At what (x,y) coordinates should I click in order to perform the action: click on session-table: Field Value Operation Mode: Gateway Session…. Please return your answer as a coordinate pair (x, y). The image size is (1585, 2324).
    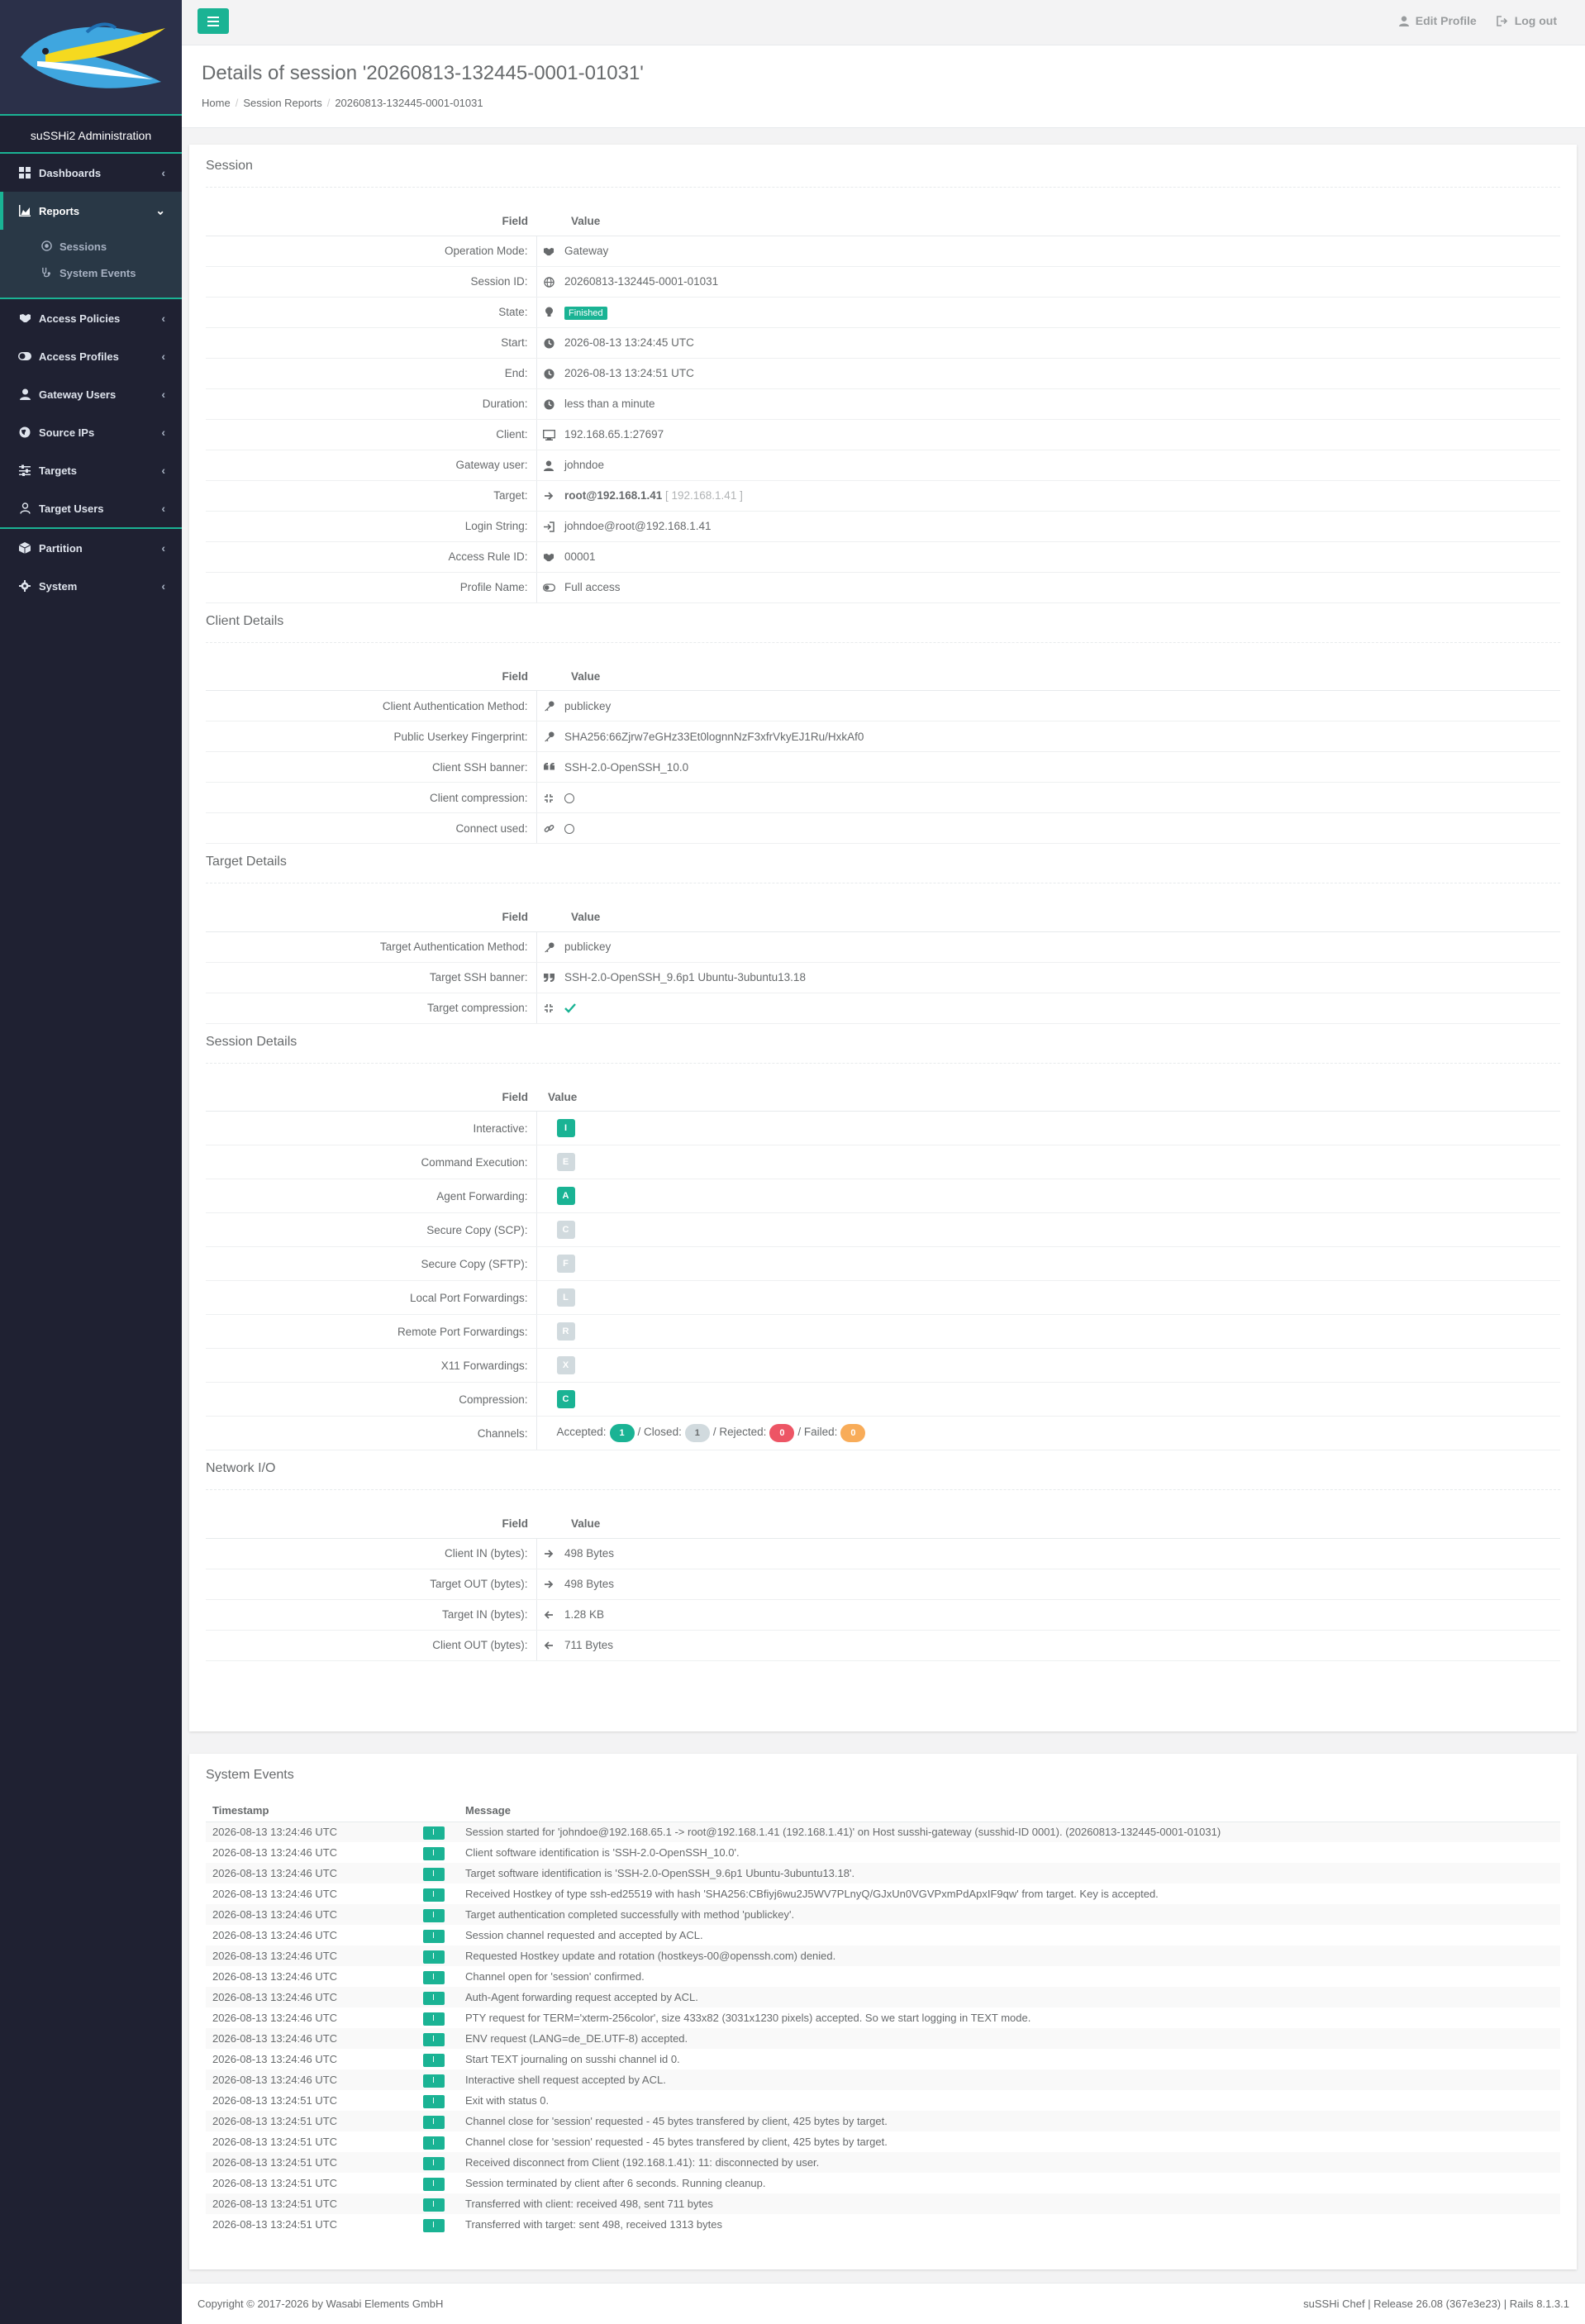
    Looking at the image, I should click on (883, 405).